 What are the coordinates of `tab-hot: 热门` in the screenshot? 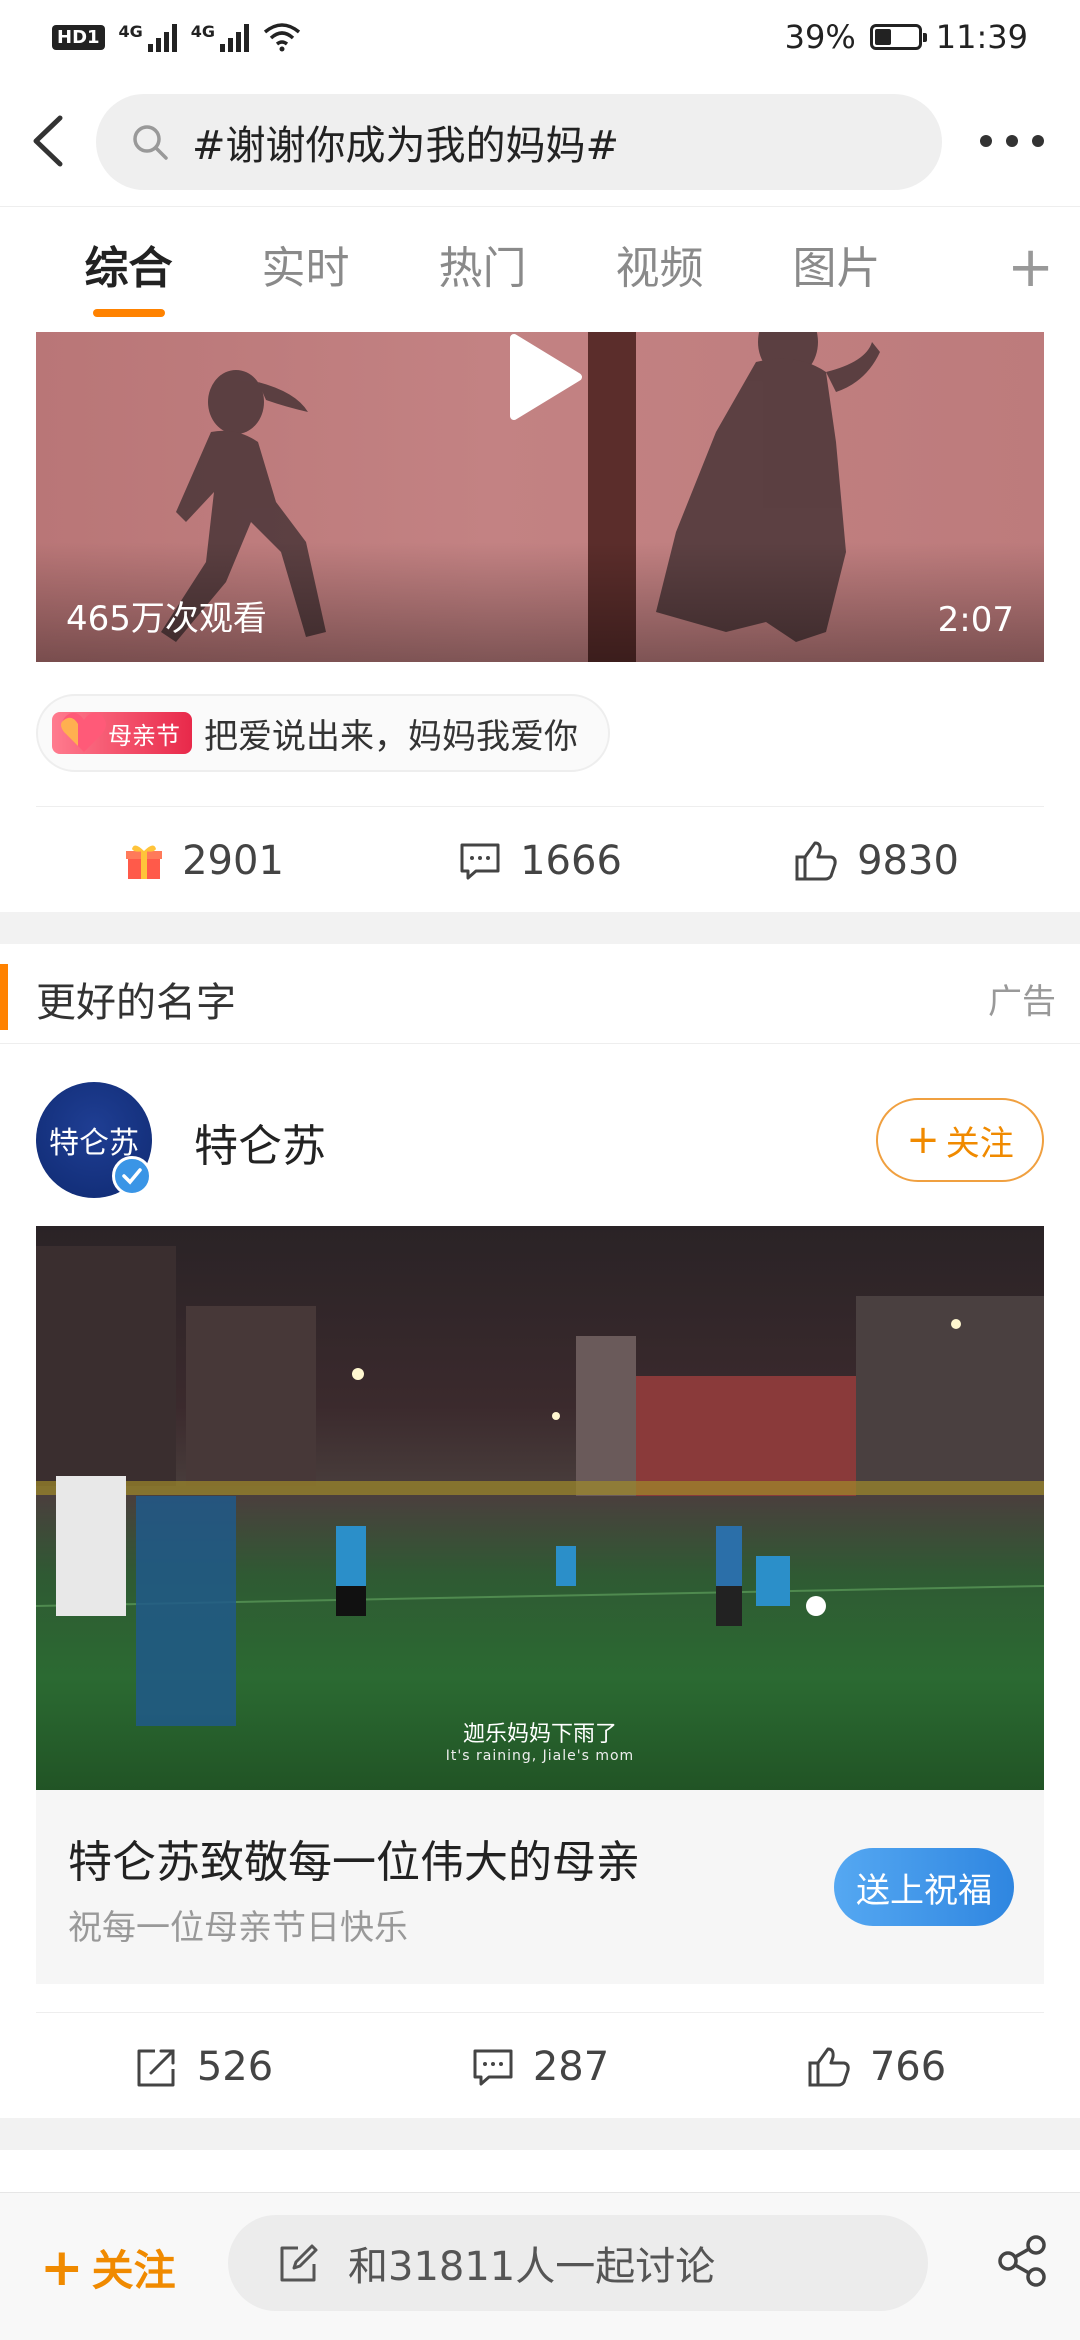 It's located at (482, 269).